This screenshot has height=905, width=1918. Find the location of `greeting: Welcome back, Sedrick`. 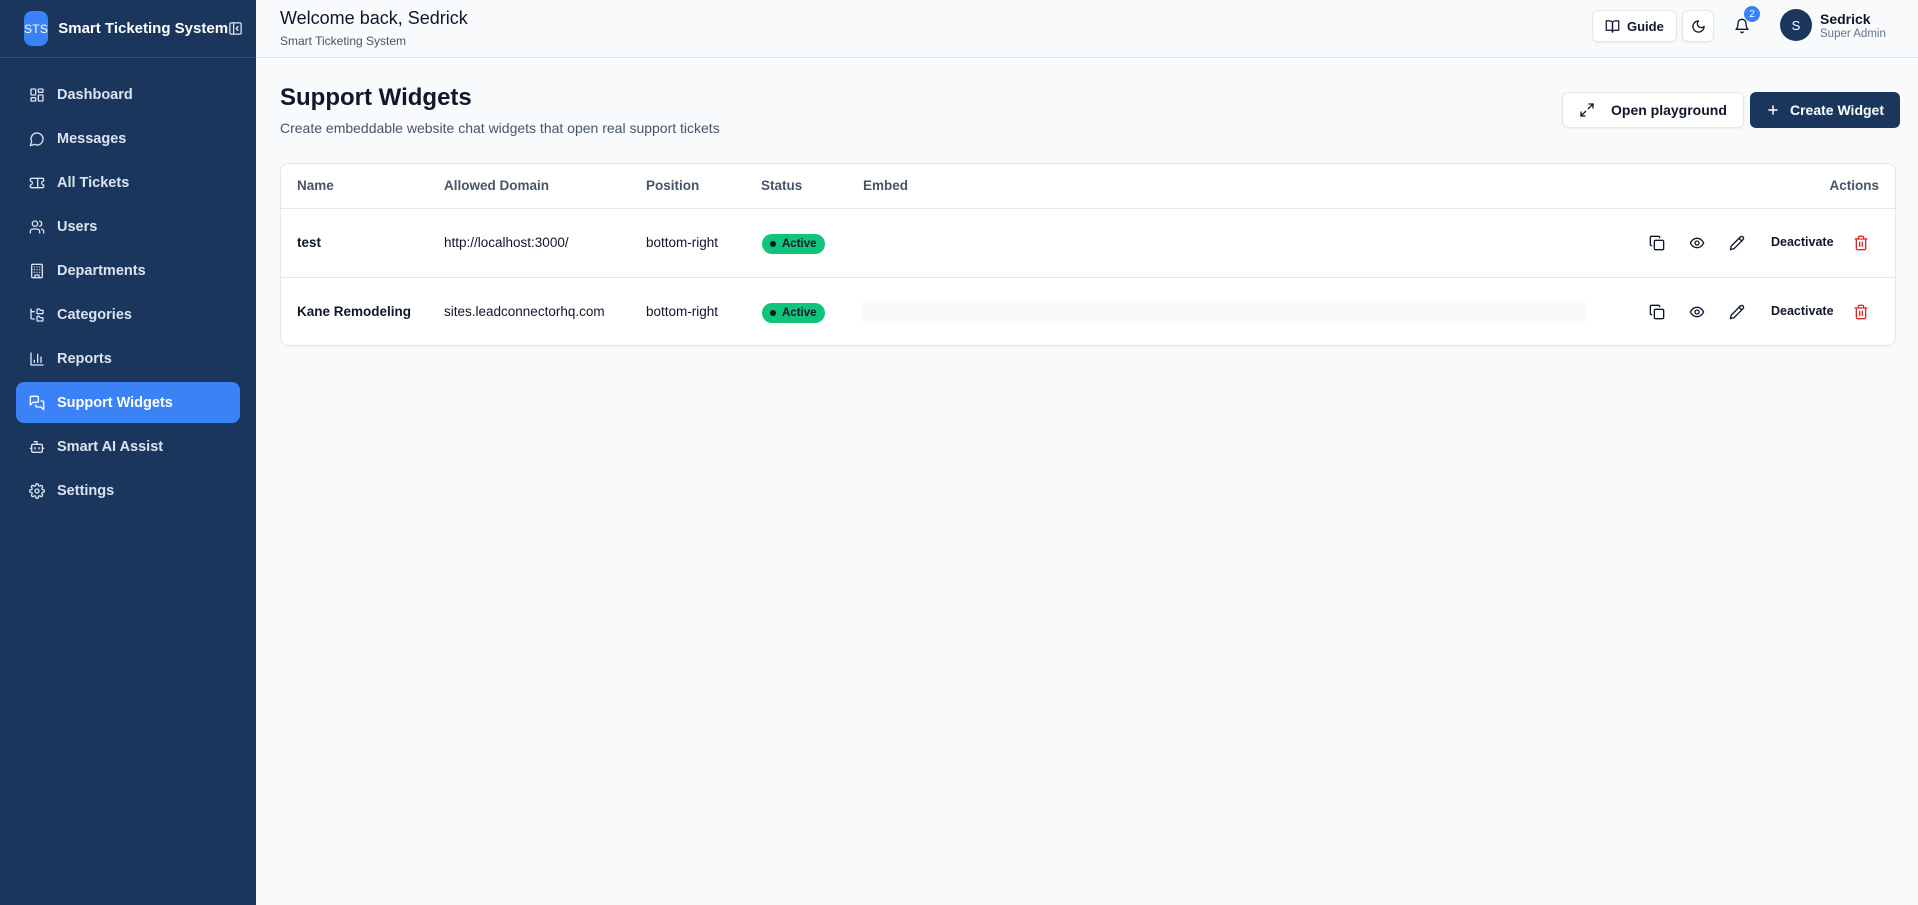

greeting: Welcome back, Sedrick is located at coordinates (374, 18).